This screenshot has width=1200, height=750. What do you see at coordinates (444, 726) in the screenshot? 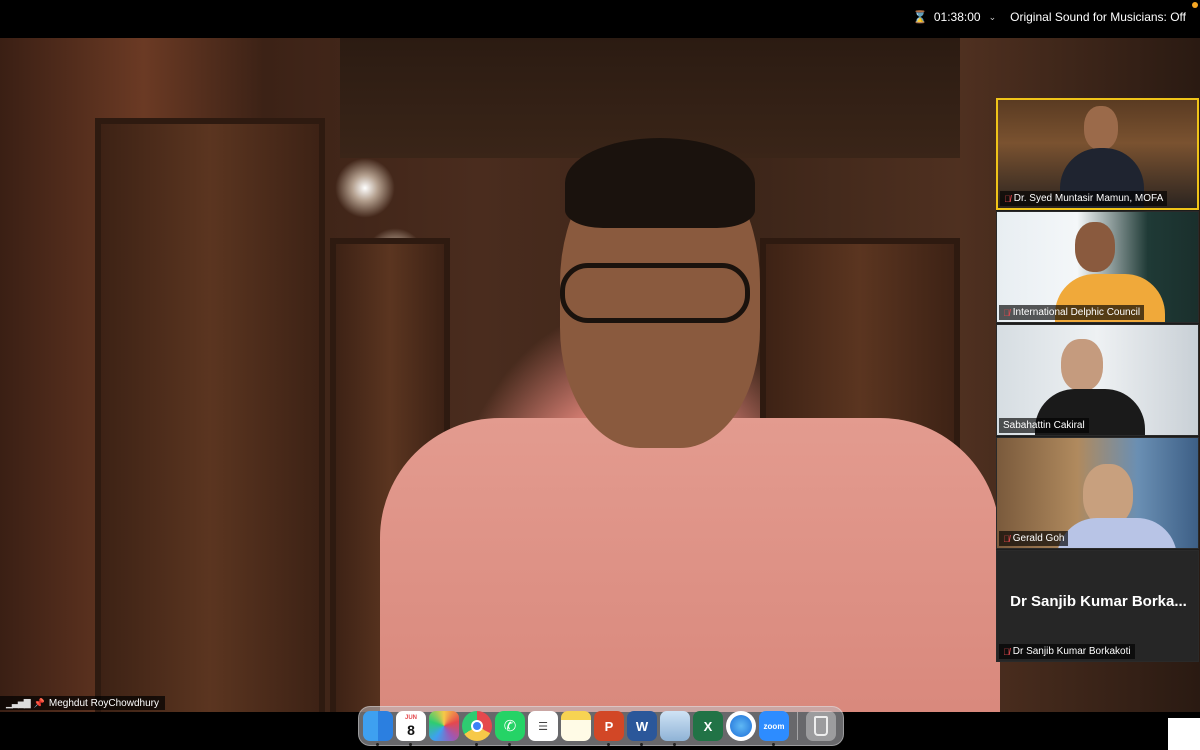
I see `photos-icon` at bounding box center [444, 726].